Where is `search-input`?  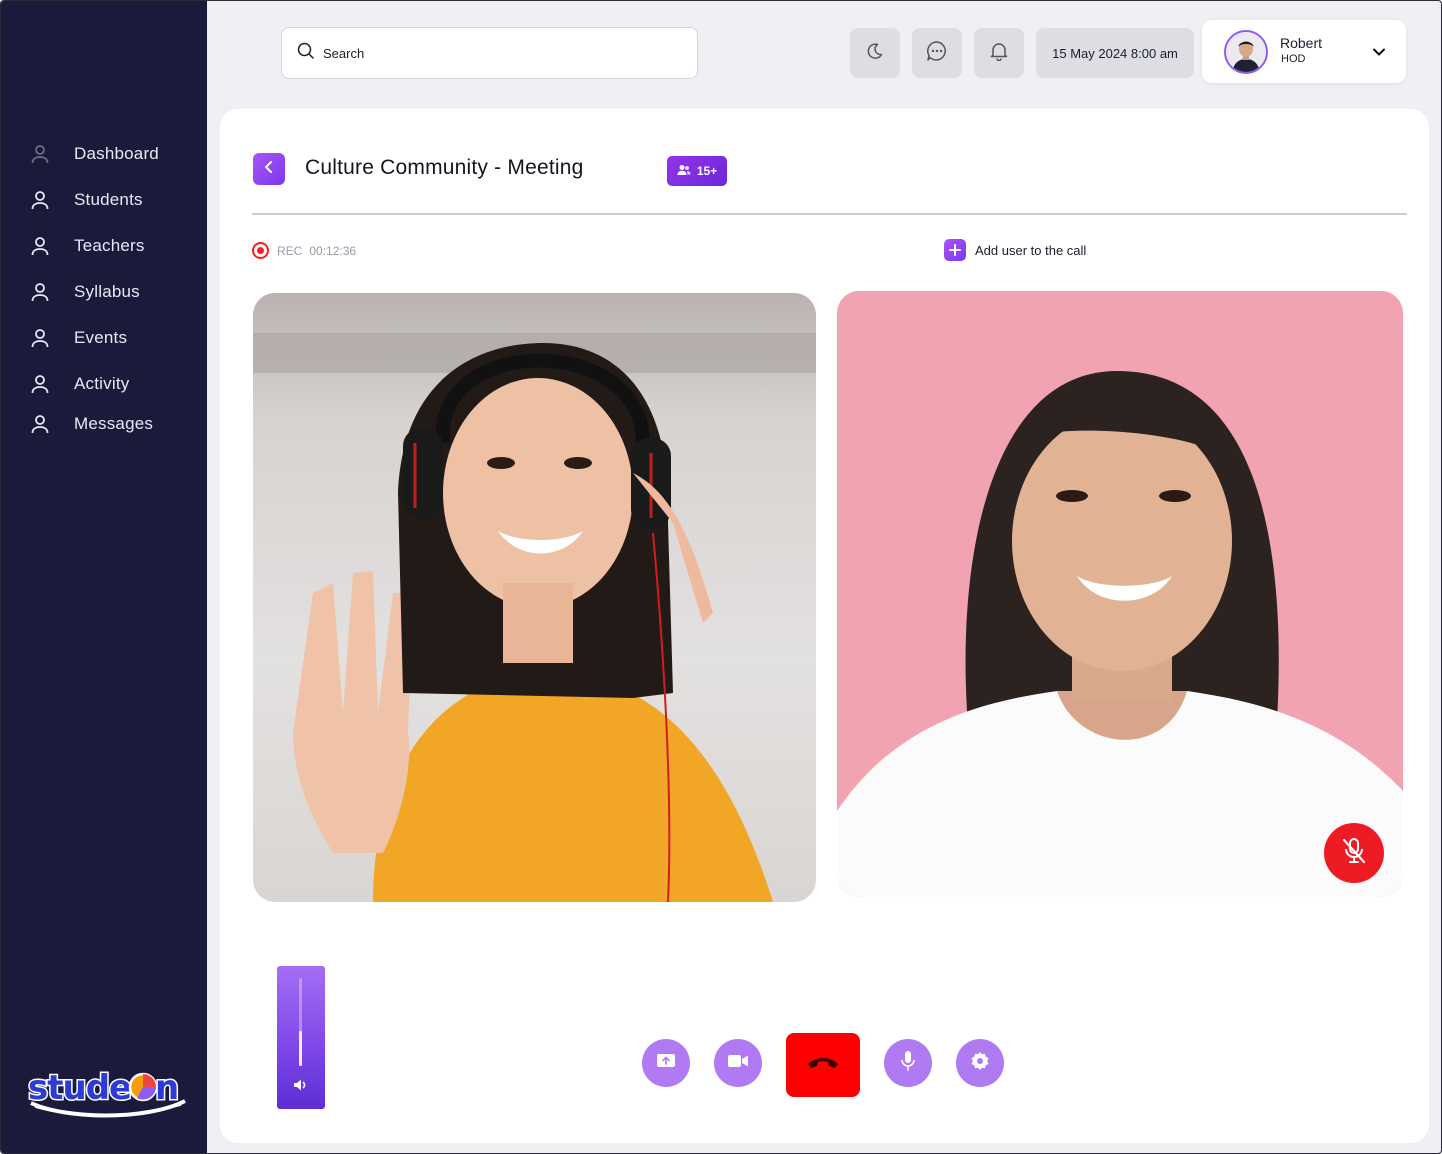 search-input is located at coordinates (493, 53).